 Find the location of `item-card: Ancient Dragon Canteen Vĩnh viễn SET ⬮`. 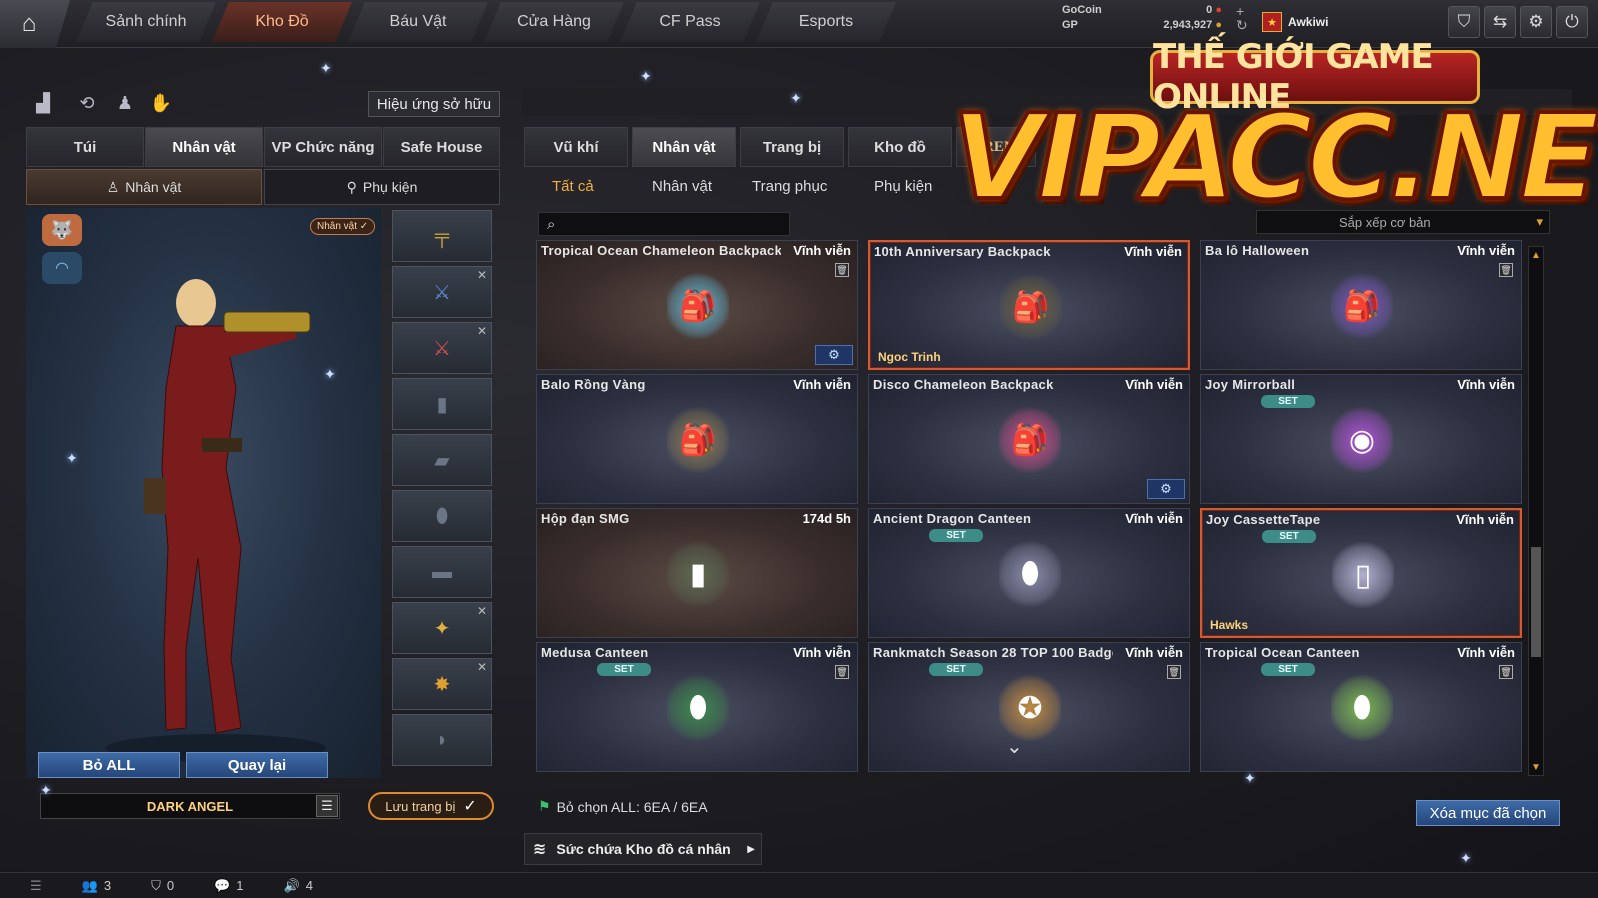

item-card: Ancient Dragon Canteen Vĩnh viễn SET ⬮ is located at coordinates (1029, 573).